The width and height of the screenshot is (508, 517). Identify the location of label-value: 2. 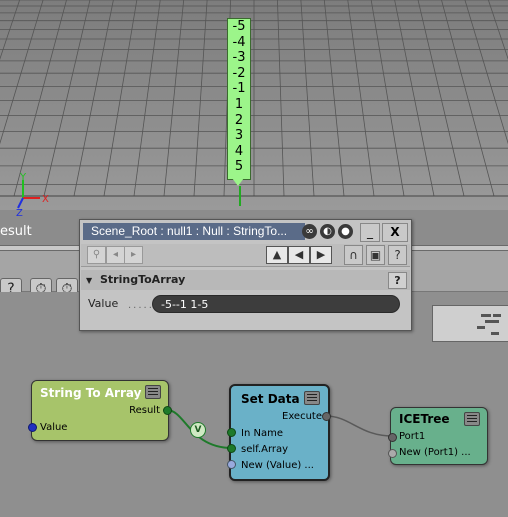
(239, 120).